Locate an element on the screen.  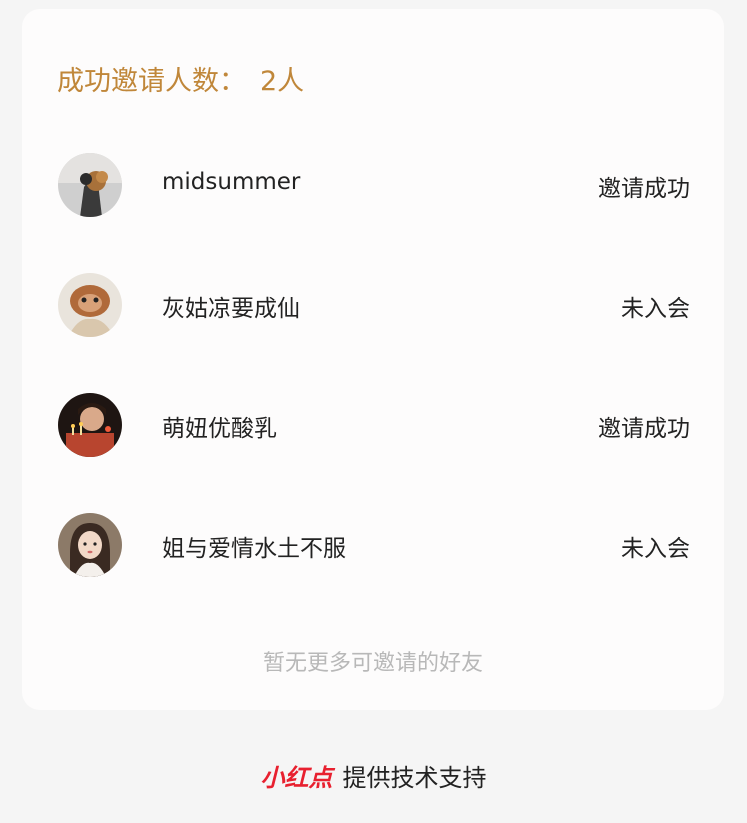
friend-name: 灰姑凉要成仙 is located at coordinates (231, 309).